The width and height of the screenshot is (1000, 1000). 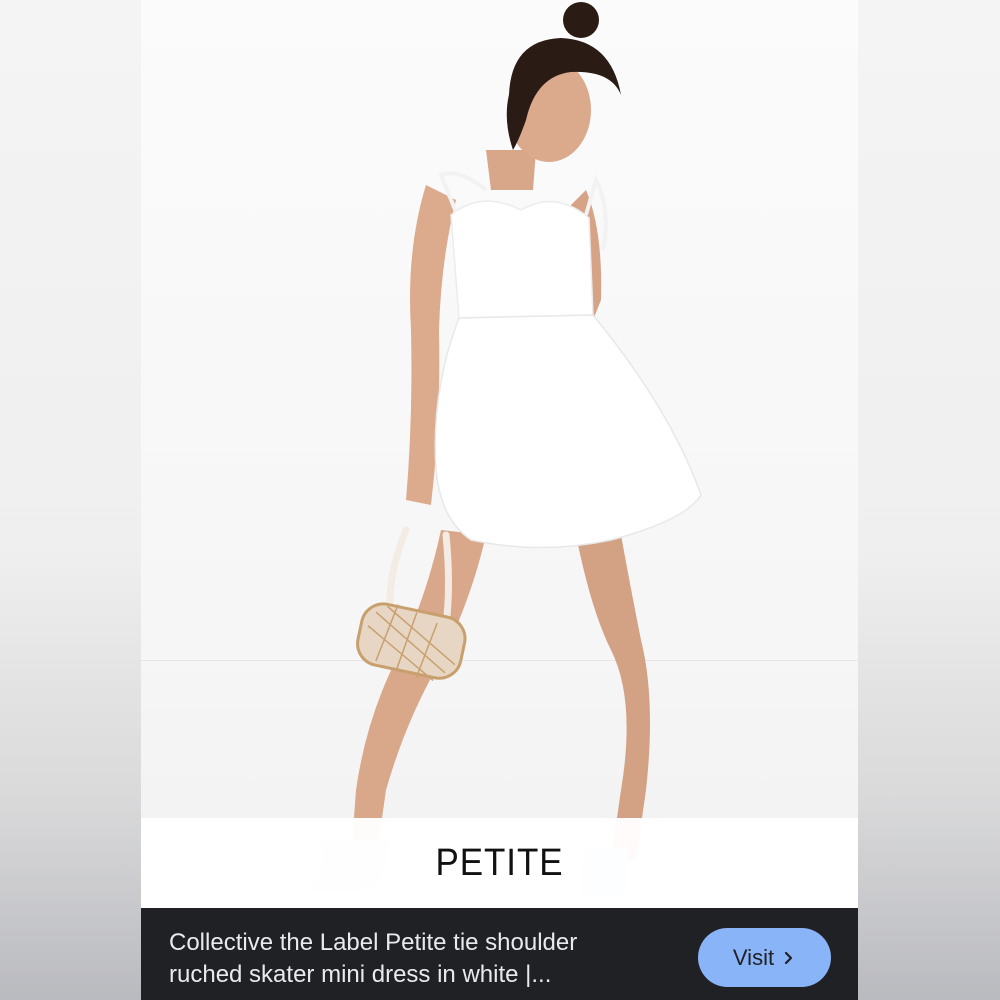 I want to click on dress-bodice, so click(x=522, y=259).